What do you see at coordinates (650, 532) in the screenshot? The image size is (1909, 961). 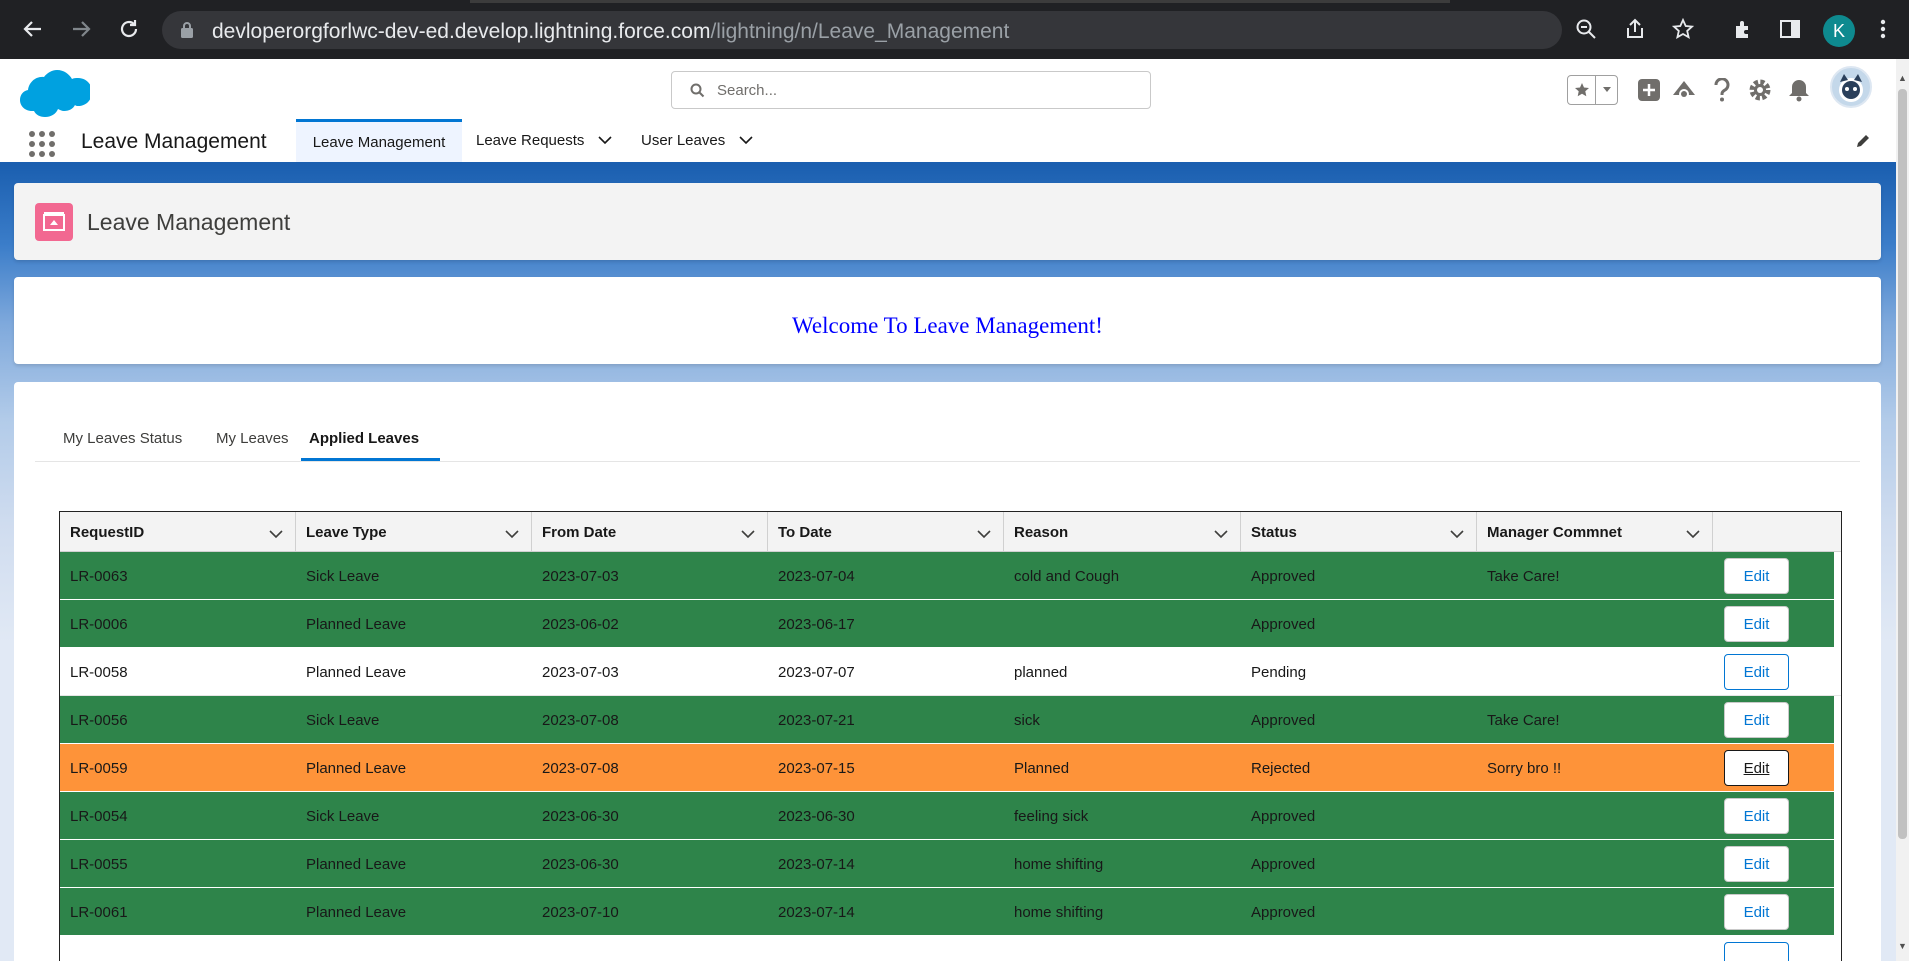 I see `column-header-from-date: From Date` at bounding box center [650, 532].